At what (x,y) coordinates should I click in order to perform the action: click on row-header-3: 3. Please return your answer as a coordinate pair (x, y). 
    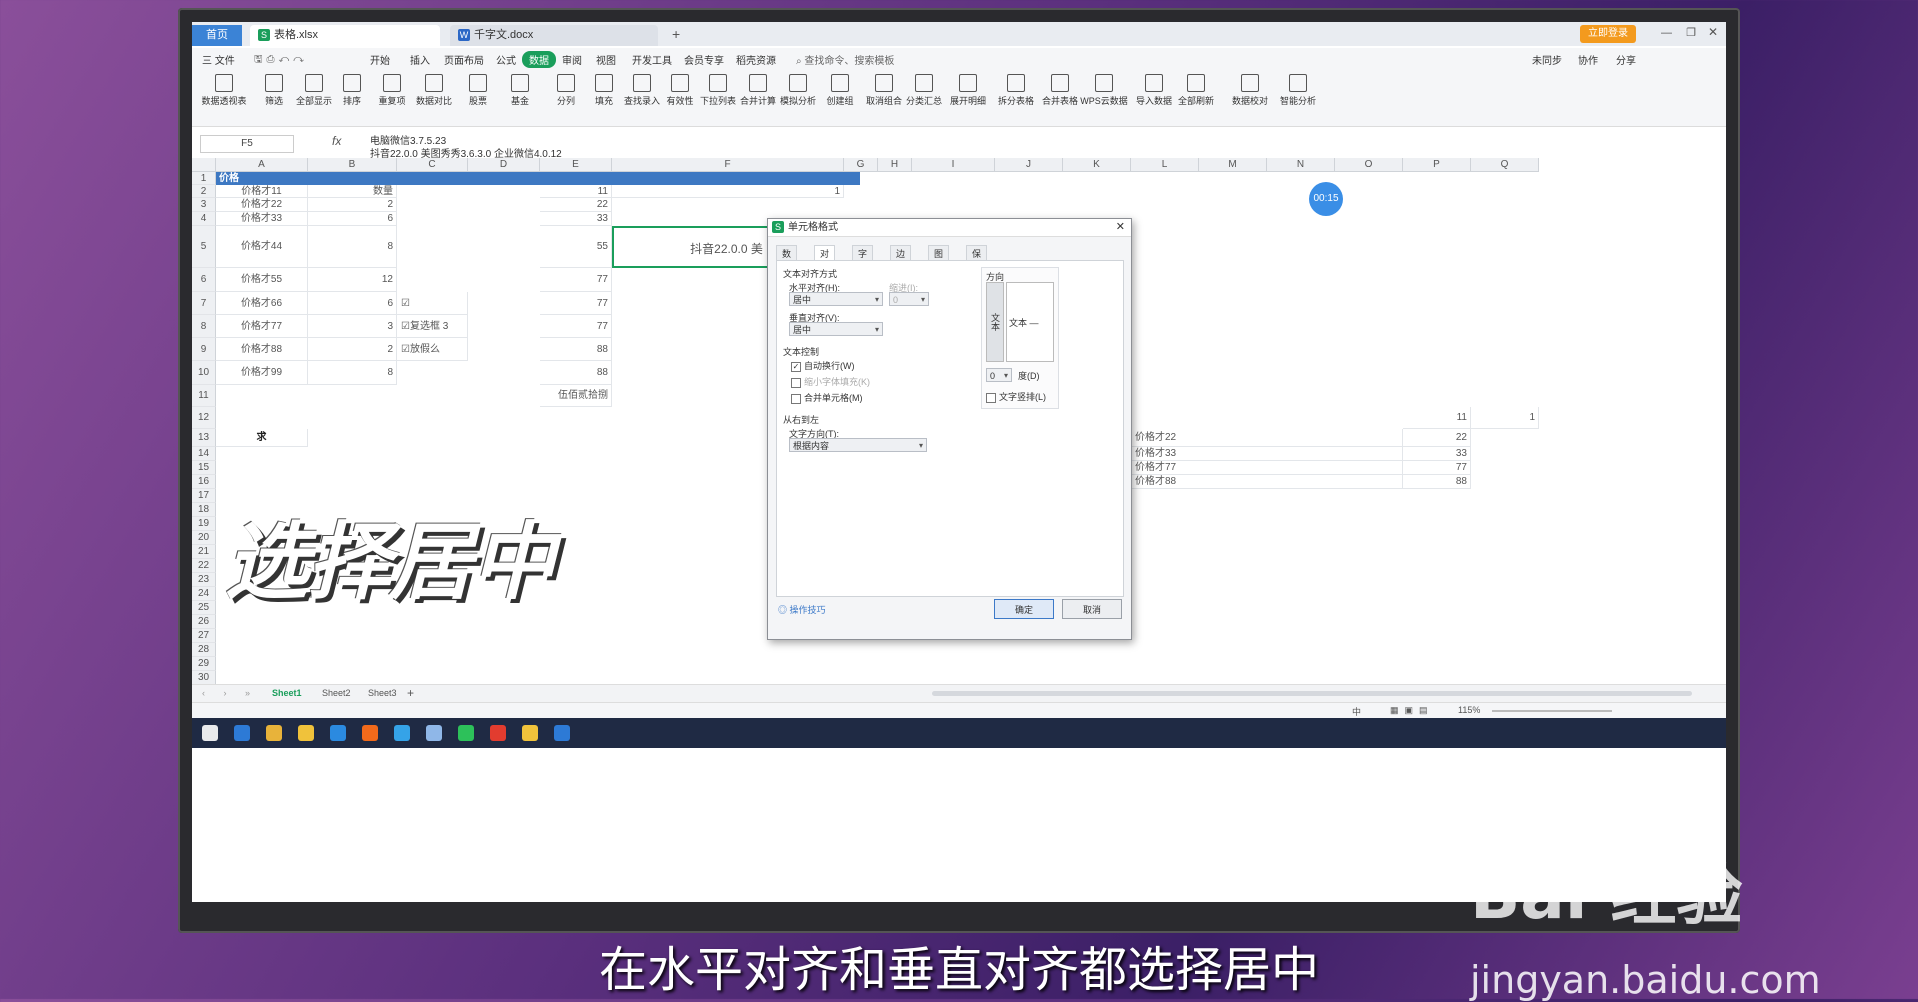
    Looking at the image, I should click on (204, 205).